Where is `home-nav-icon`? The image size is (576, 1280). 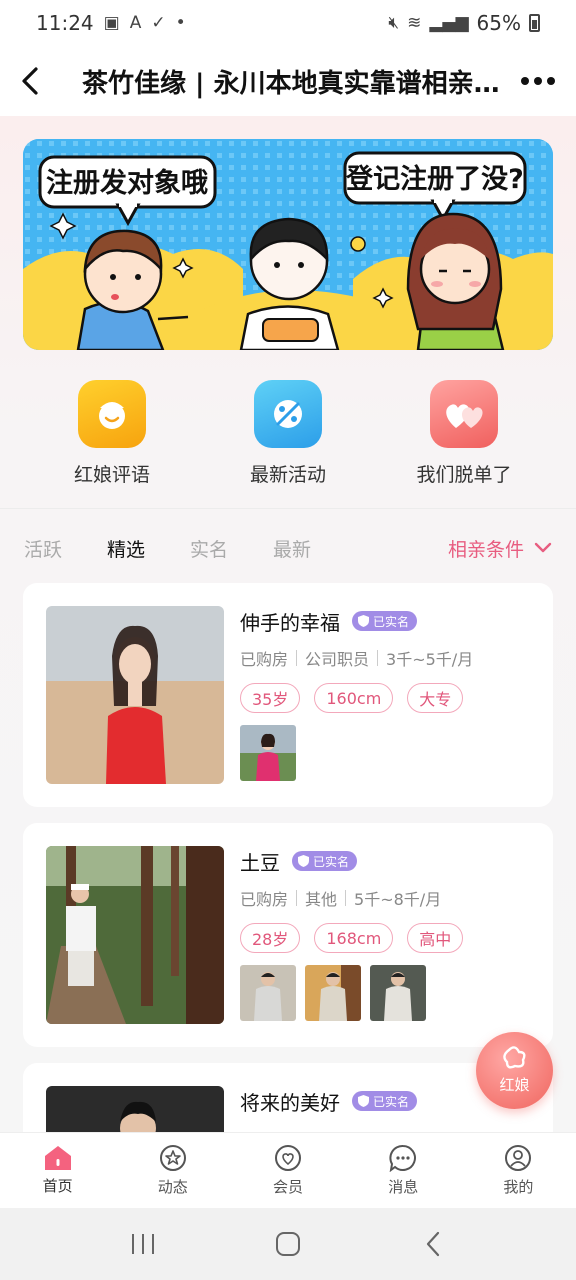 home-nav-icon is located at coordinates (287, 1244).